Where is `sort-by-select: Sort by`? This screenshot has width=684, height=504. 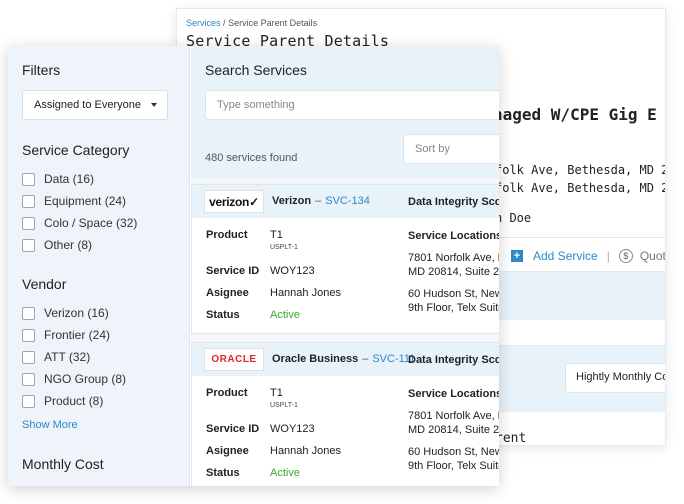
sort-by-select: Sort by is located at coordinates (451, 149).